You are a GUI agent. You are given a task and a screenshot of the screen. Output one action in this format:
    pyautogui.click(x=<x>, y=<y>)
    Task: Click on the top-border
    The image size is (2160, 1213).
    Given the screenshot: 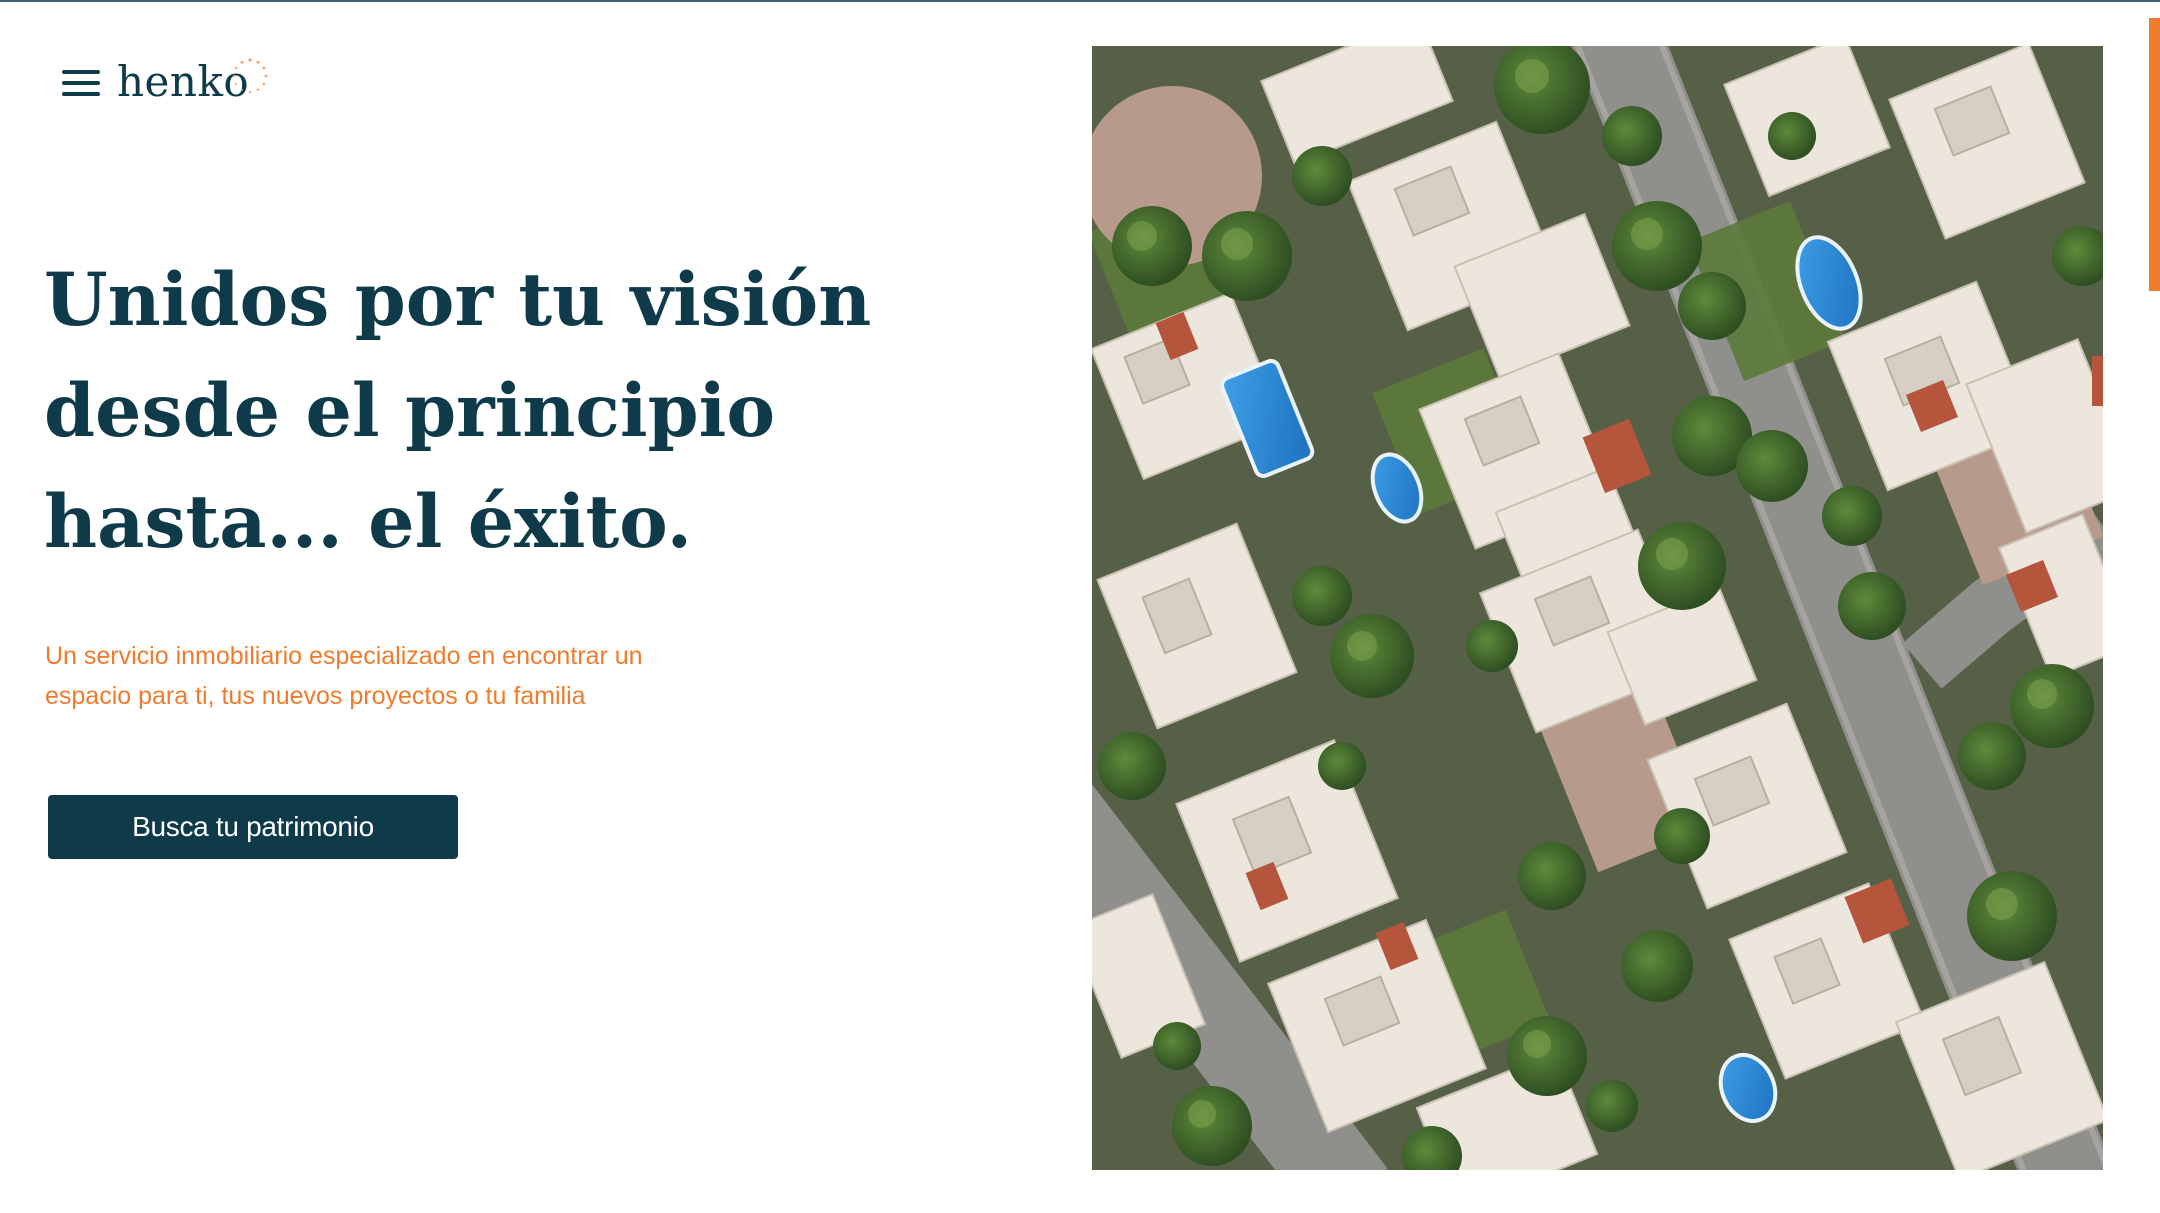 What is the action you would take?
    pyautogui.click(x=1080, y=1)
    